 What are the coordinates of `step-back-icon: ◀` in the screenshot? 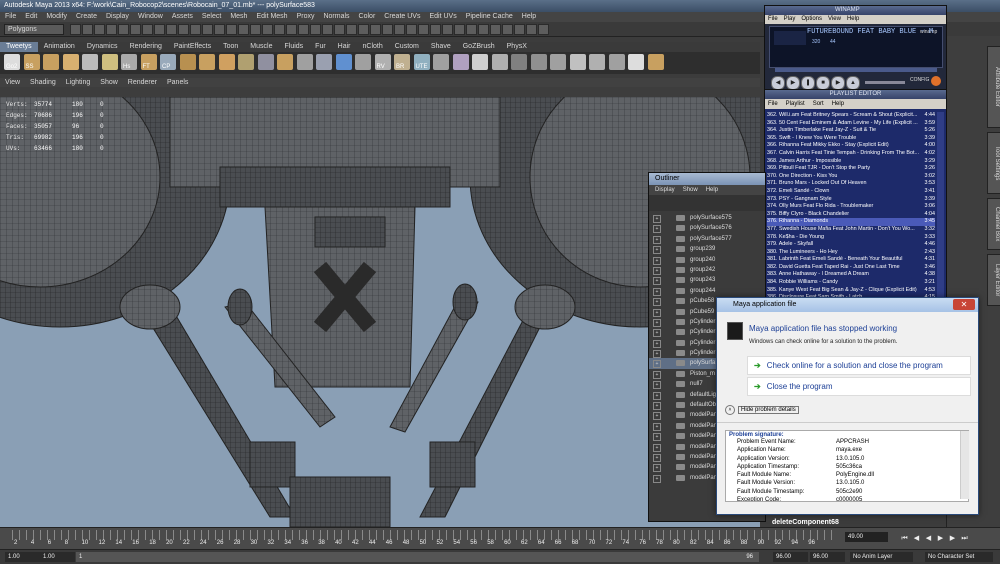 It's located at (916, 538).